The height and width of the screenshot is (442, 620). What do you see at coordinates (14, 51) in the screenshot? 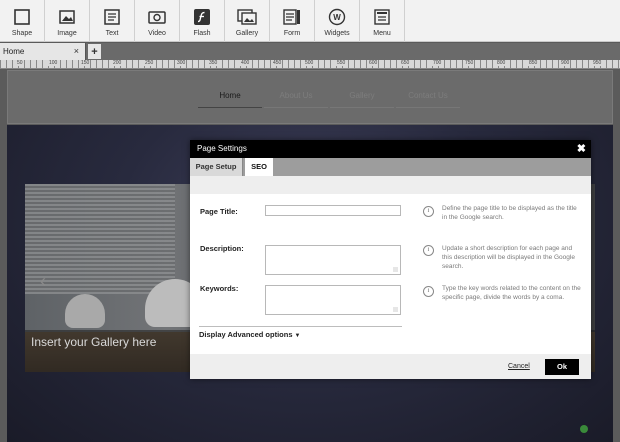
I see `tab-label: Home` at bounding box center [14, 51].